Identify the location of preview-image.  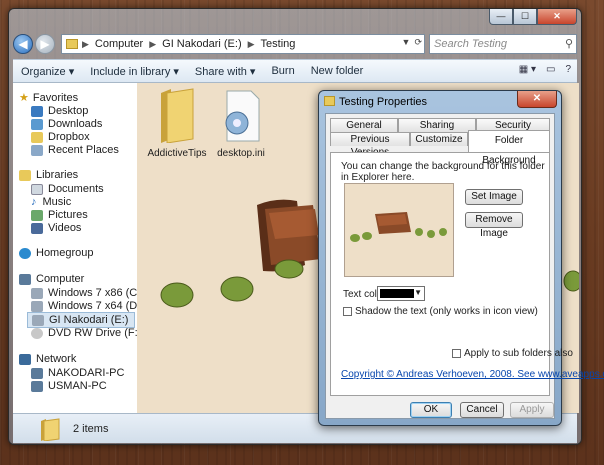
(398, 227).